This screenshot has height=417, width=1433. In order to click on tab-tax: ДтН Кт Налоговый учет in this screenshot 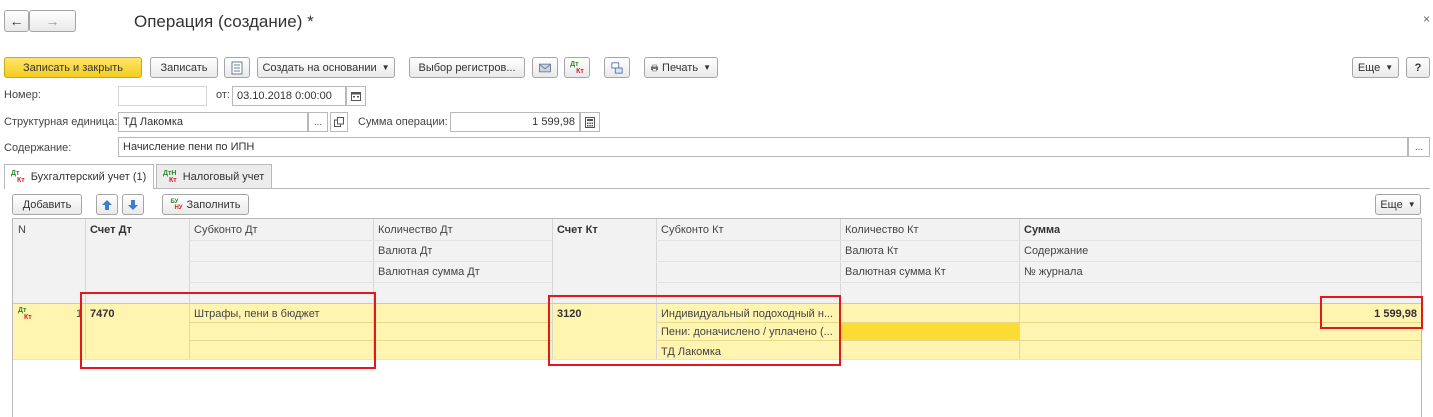, I will do `click(214, 176)`.